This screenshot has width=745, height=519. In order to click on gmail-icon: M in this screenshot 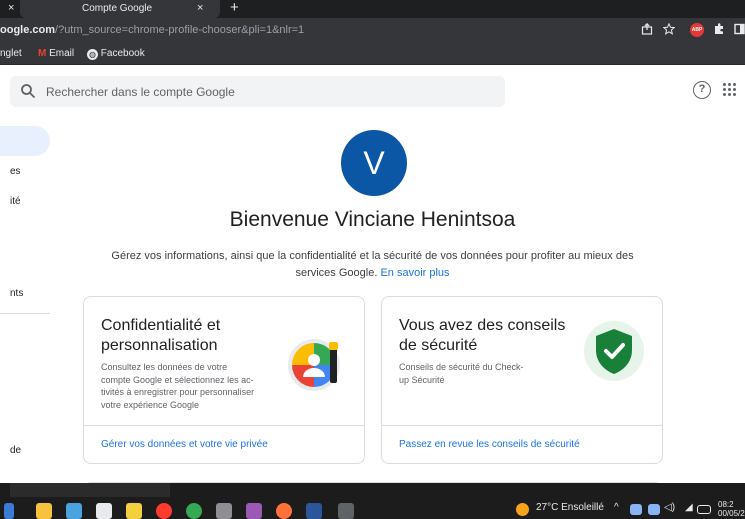, I will do `click(42, 53)`.